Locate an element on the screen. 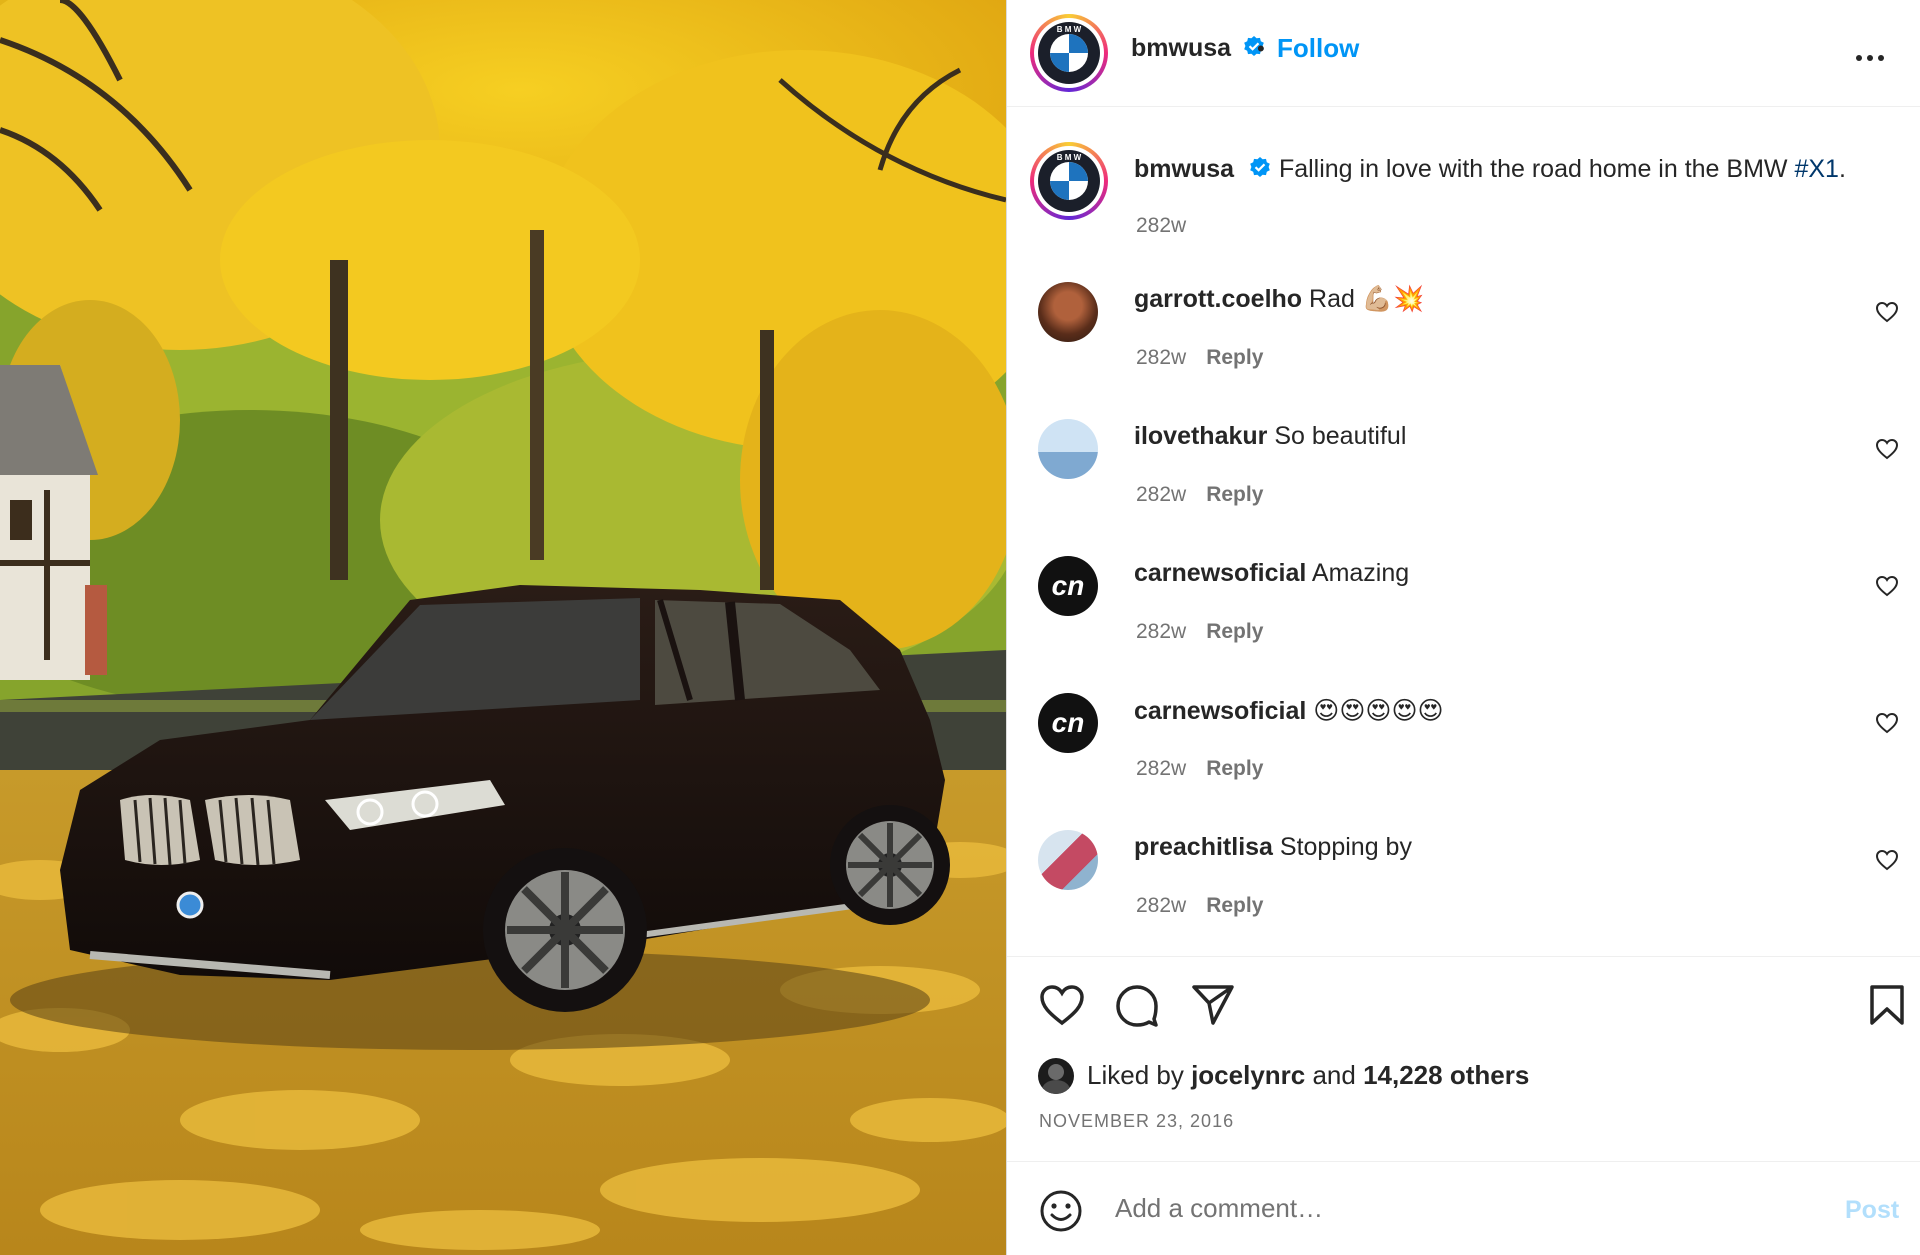 The width and height of the screenshot is (1920, 1255). header-username-block: bmwusa is located at coordinates (1198, 48).